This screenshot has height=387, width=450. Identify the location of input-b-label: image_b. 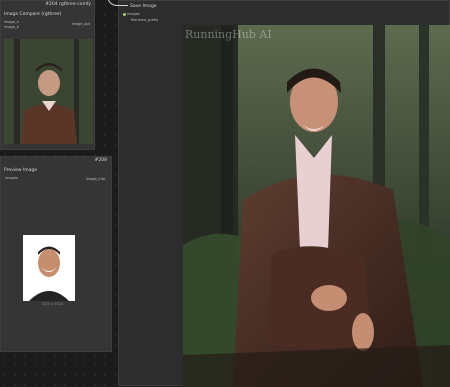
(11, 27).